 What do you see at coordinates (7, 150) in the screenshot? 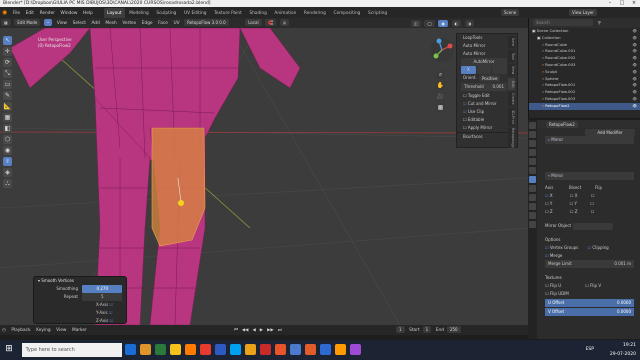
I see `tool-loopcut-icon: ◉` at bounding box center [7, 150].